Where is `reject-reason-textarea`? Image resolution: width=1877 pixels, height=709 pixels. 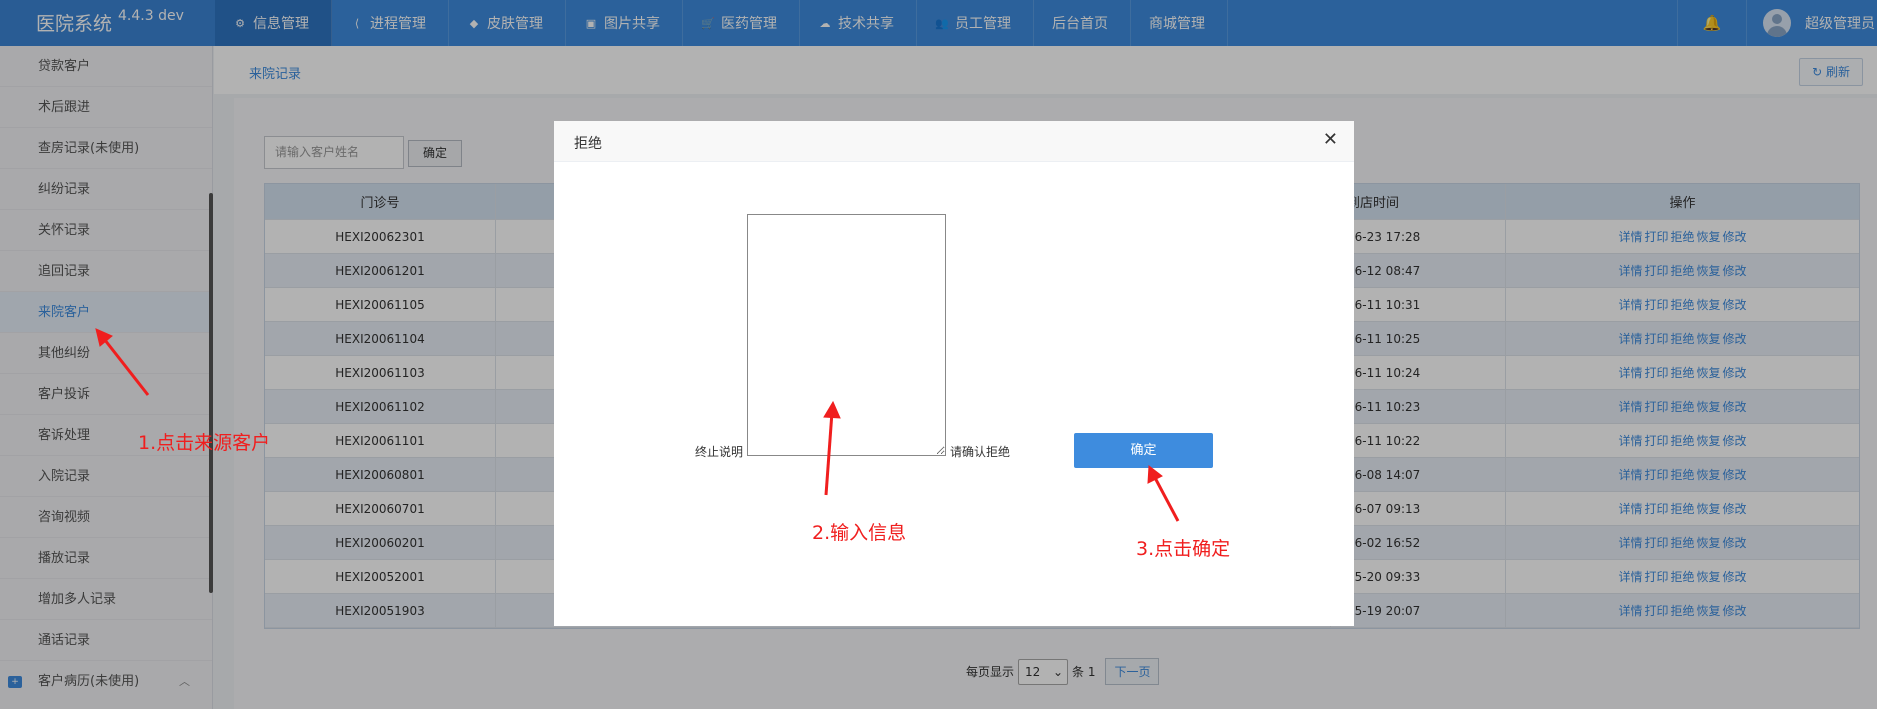 reject-reason-textarea is located at coordinates (846, 335).